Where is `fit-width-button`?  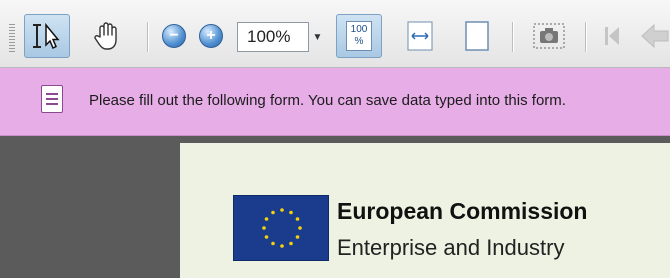
fit-width-button is located at coordinates (420, 36).